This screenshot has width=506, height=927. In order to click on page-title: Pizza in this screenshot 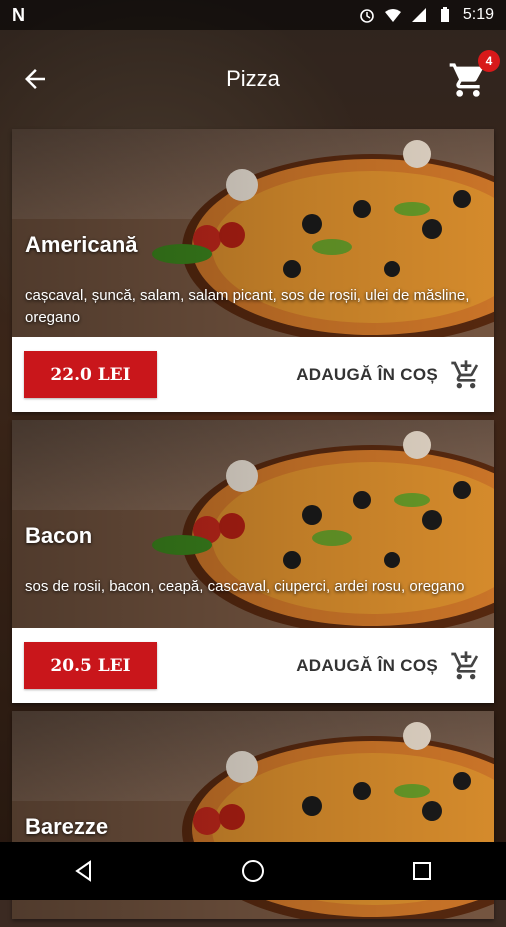, I will do `click(253, 78)`.